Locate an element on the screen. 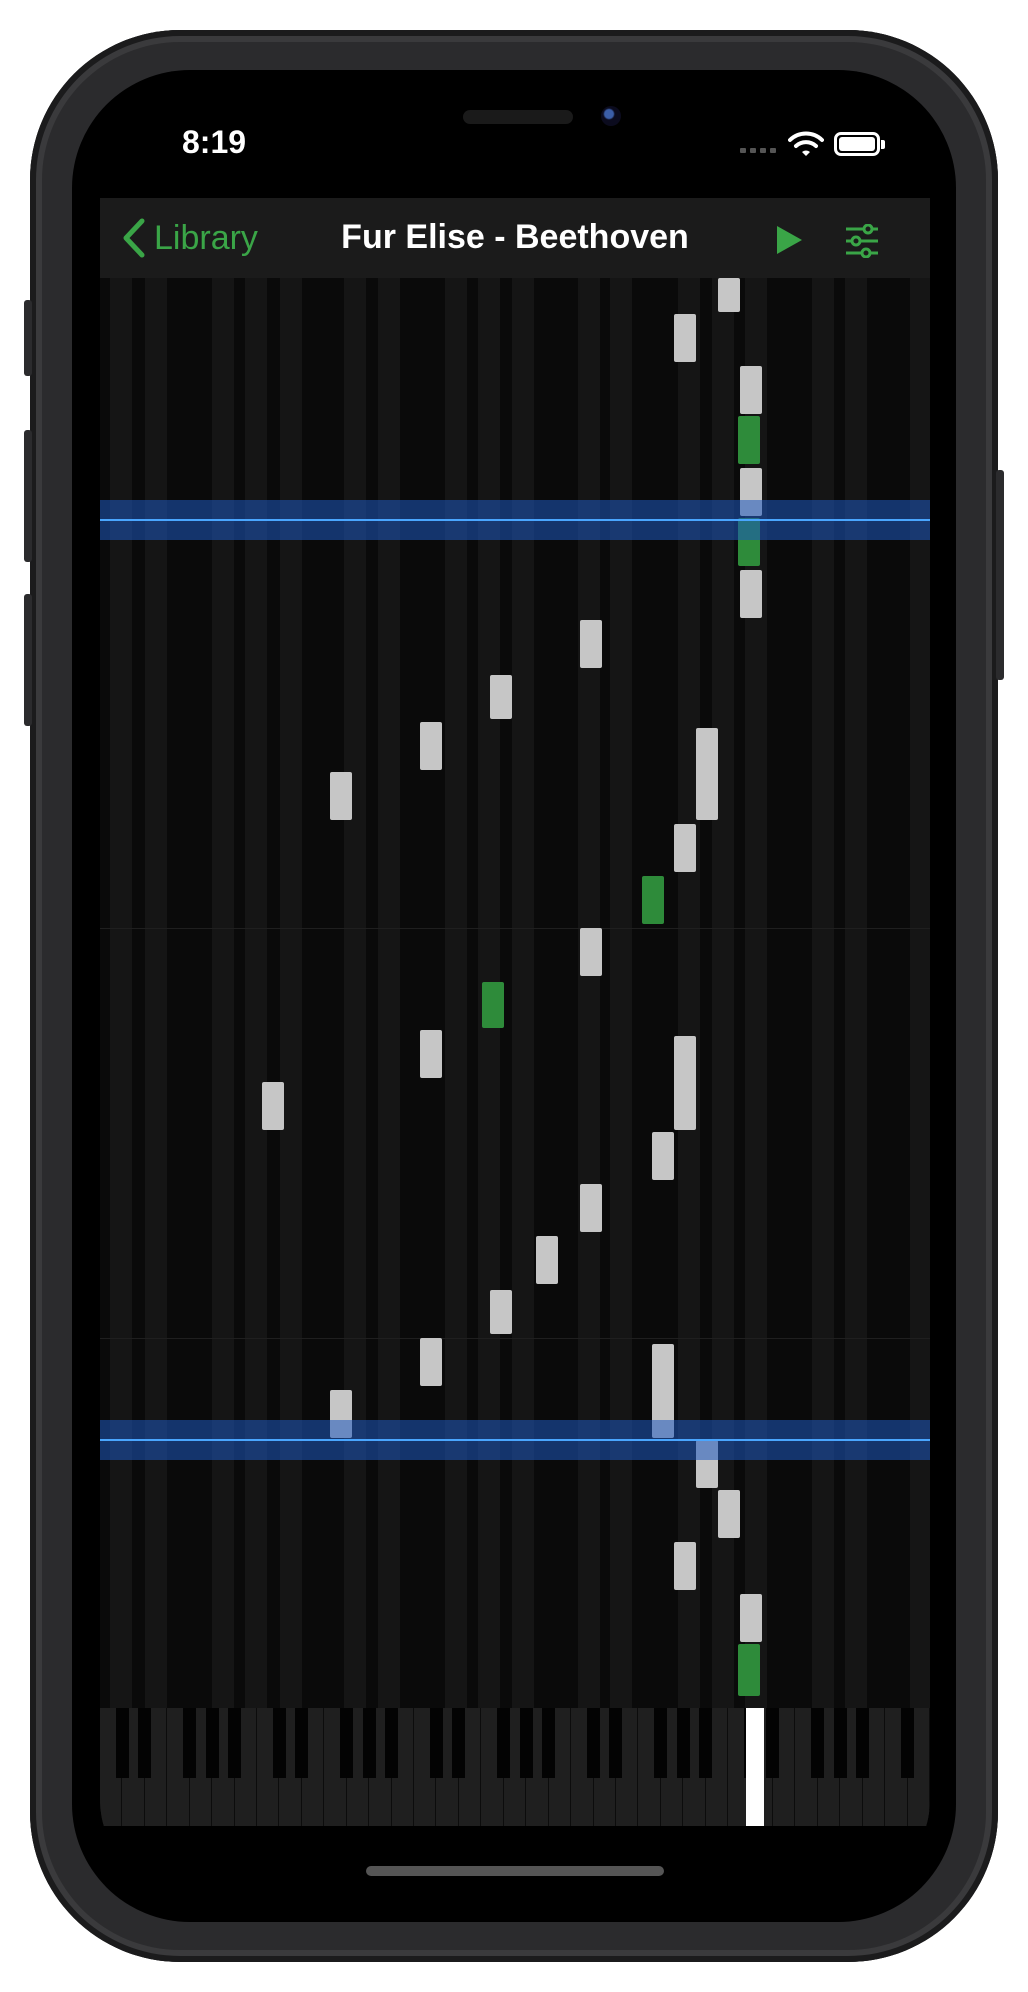  back-label: Library is located at coordinates (206, 237).